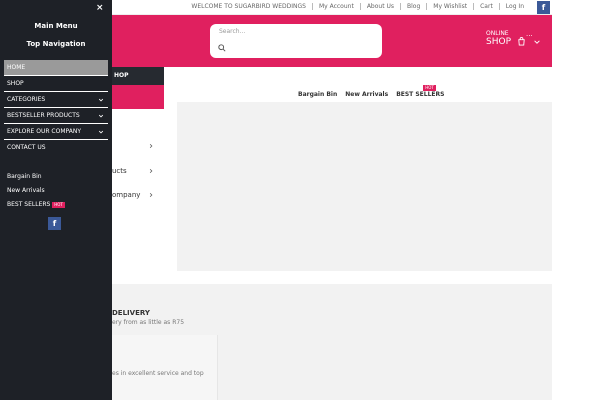 Image resolution: width=600 pixels, height=400 pixels. I want to click on drawer-item-contact-us: CONTACT US, so click(56, 148).